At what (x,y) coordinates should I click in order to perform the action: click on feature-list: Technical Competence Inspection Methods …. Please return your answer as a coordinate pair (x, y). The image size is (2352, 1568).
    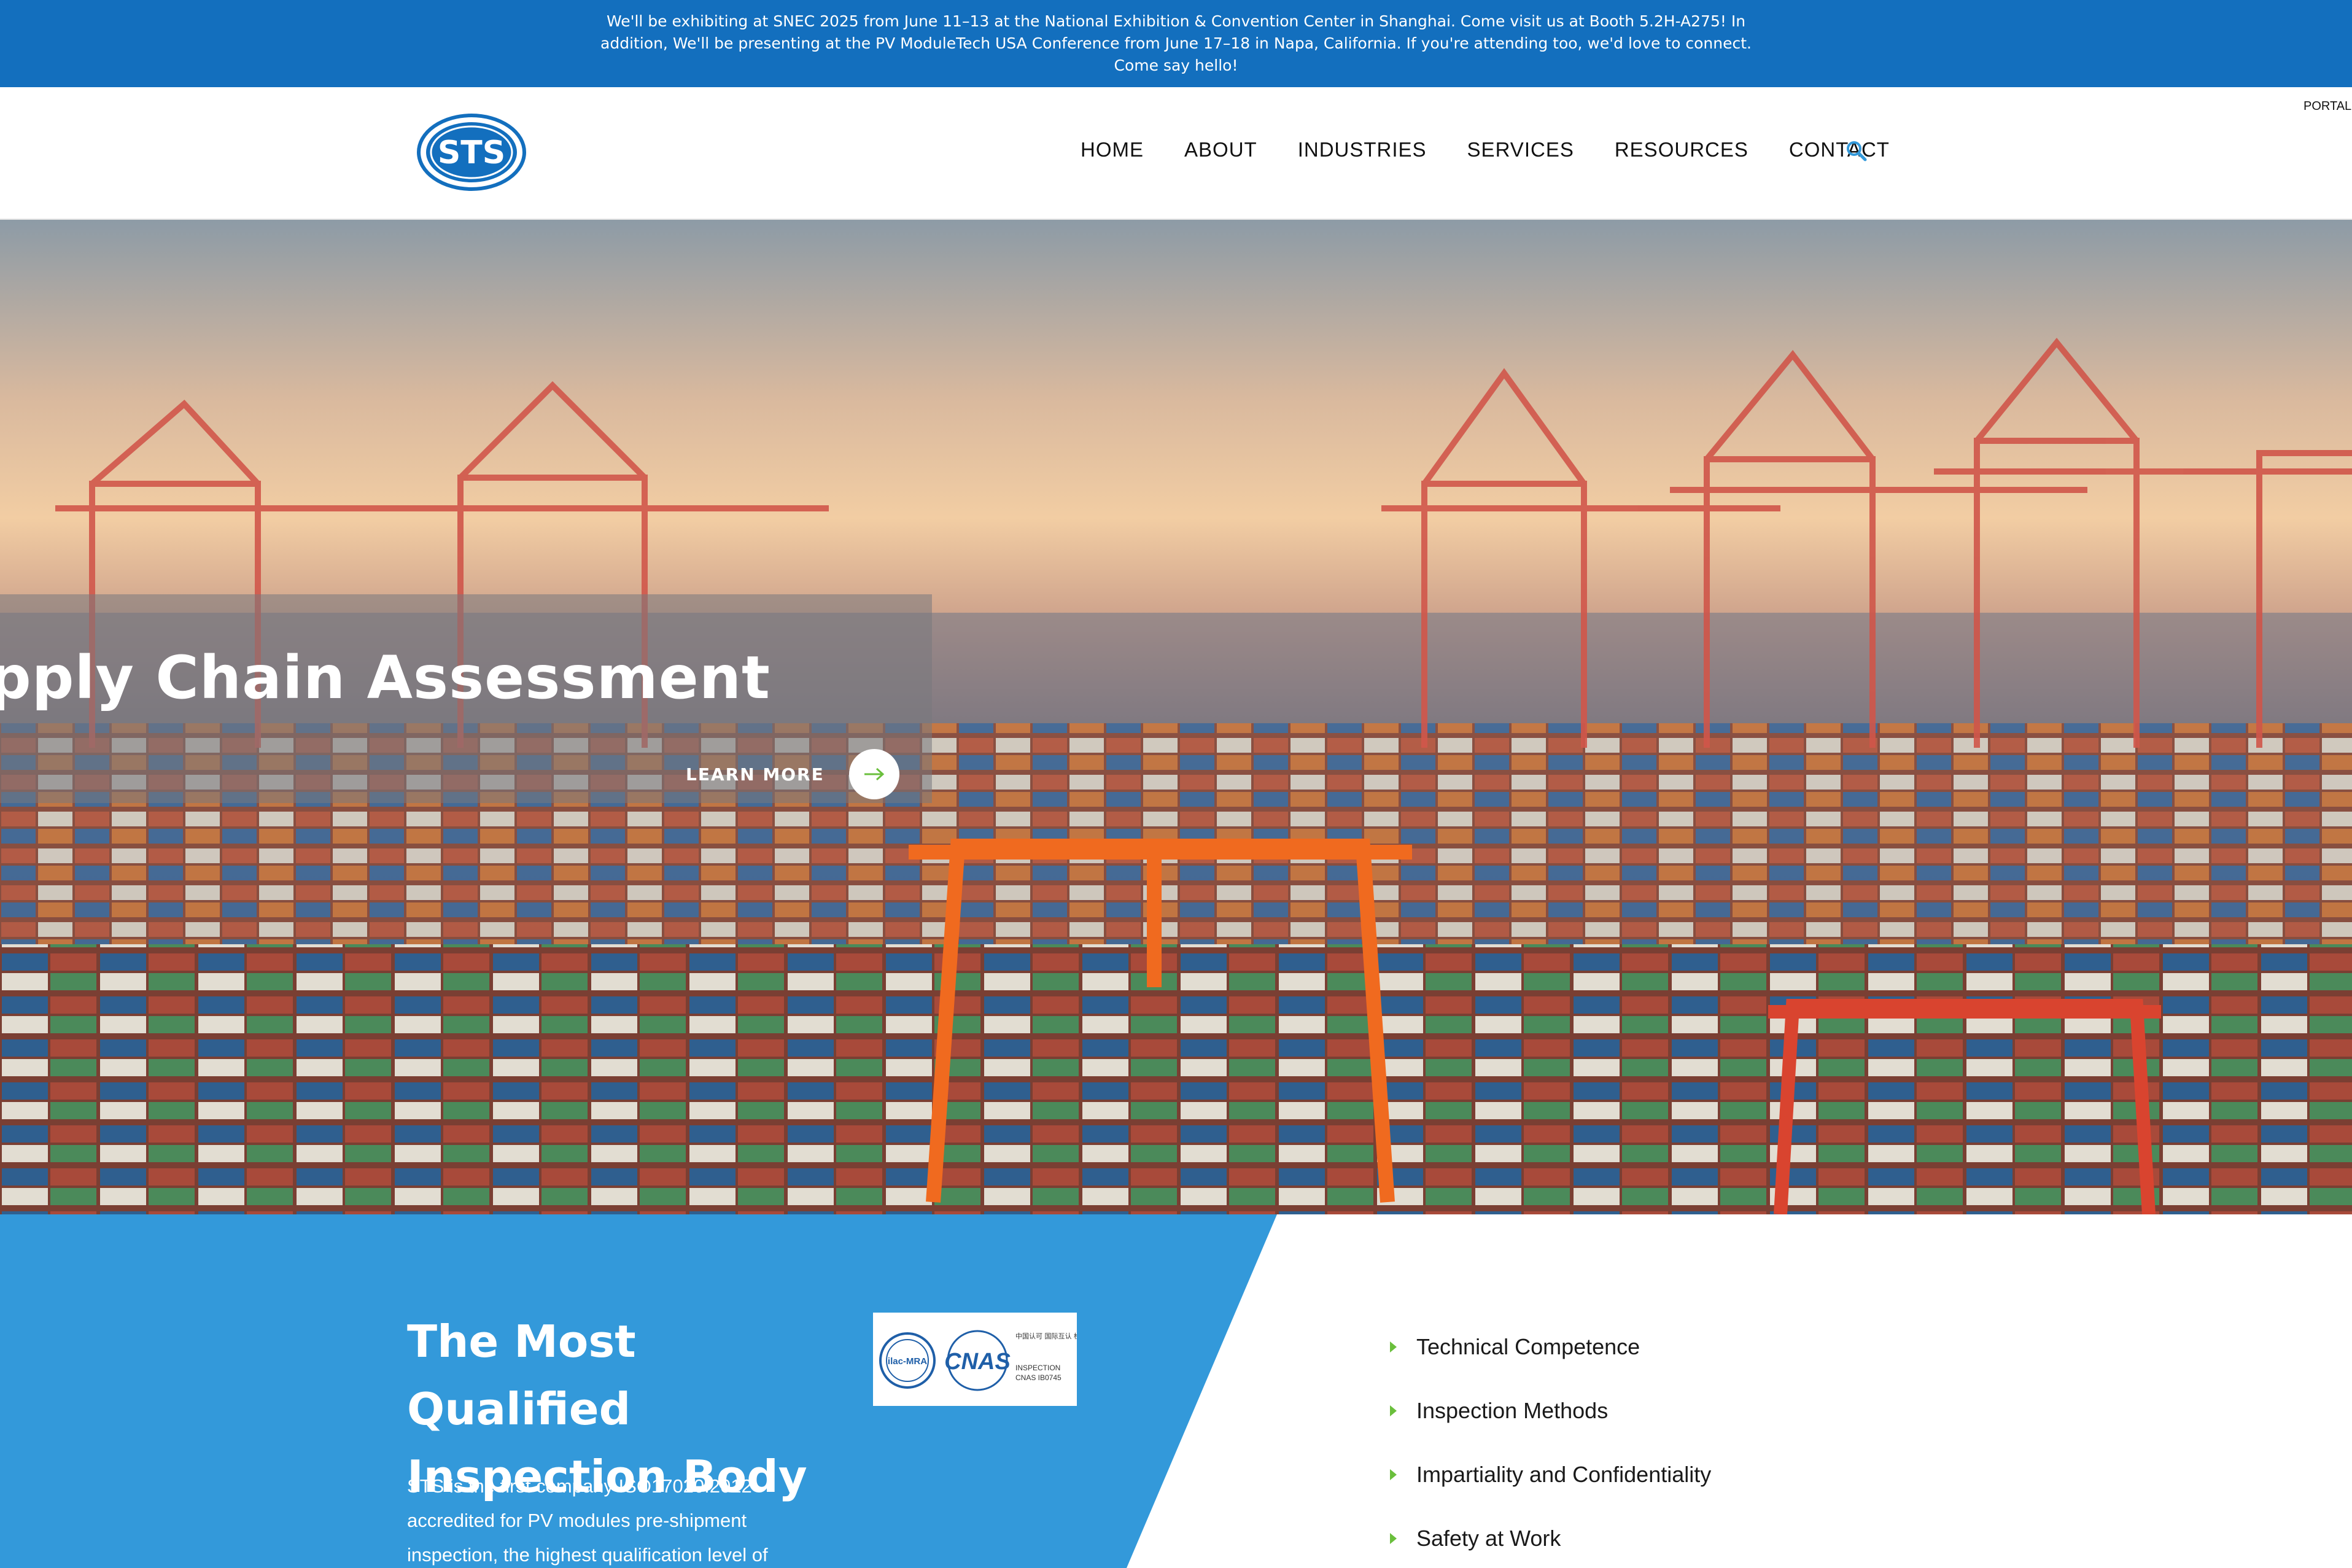
    Looking at the image, I should click on (1551, 1441).